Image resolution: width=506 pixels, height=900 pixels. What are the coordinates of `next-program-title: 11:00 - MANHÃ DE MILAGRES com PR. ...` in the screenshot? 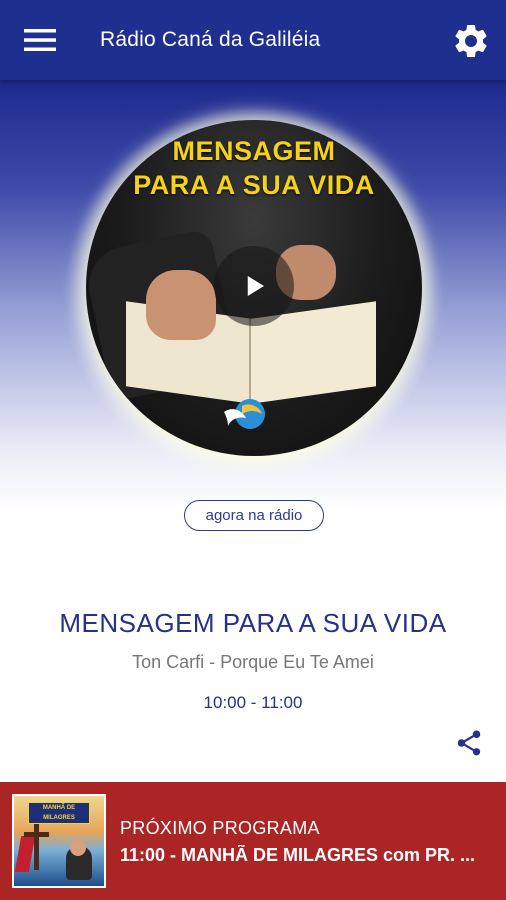 It's located at (298, 855).